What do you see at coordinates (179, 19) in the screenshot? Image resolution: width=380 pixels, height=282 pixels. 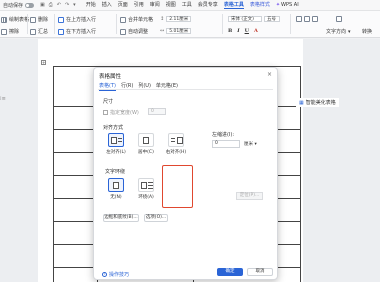 I see `height-field: 2.11厘米` at bounding box center [179, 19].